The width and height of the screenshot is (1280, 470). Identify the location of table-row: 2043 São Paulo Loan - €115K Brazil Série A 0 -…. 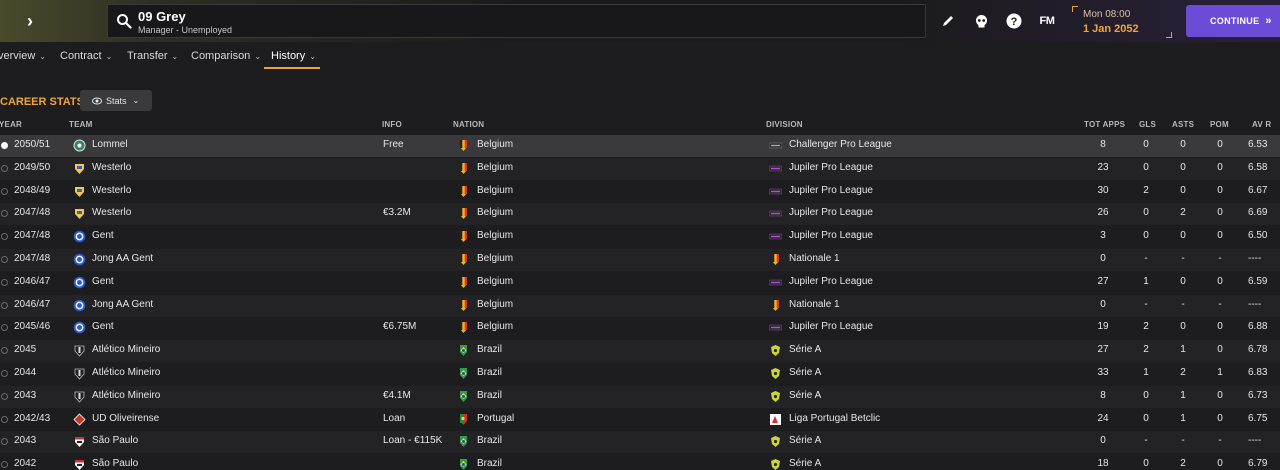
(640, 442).